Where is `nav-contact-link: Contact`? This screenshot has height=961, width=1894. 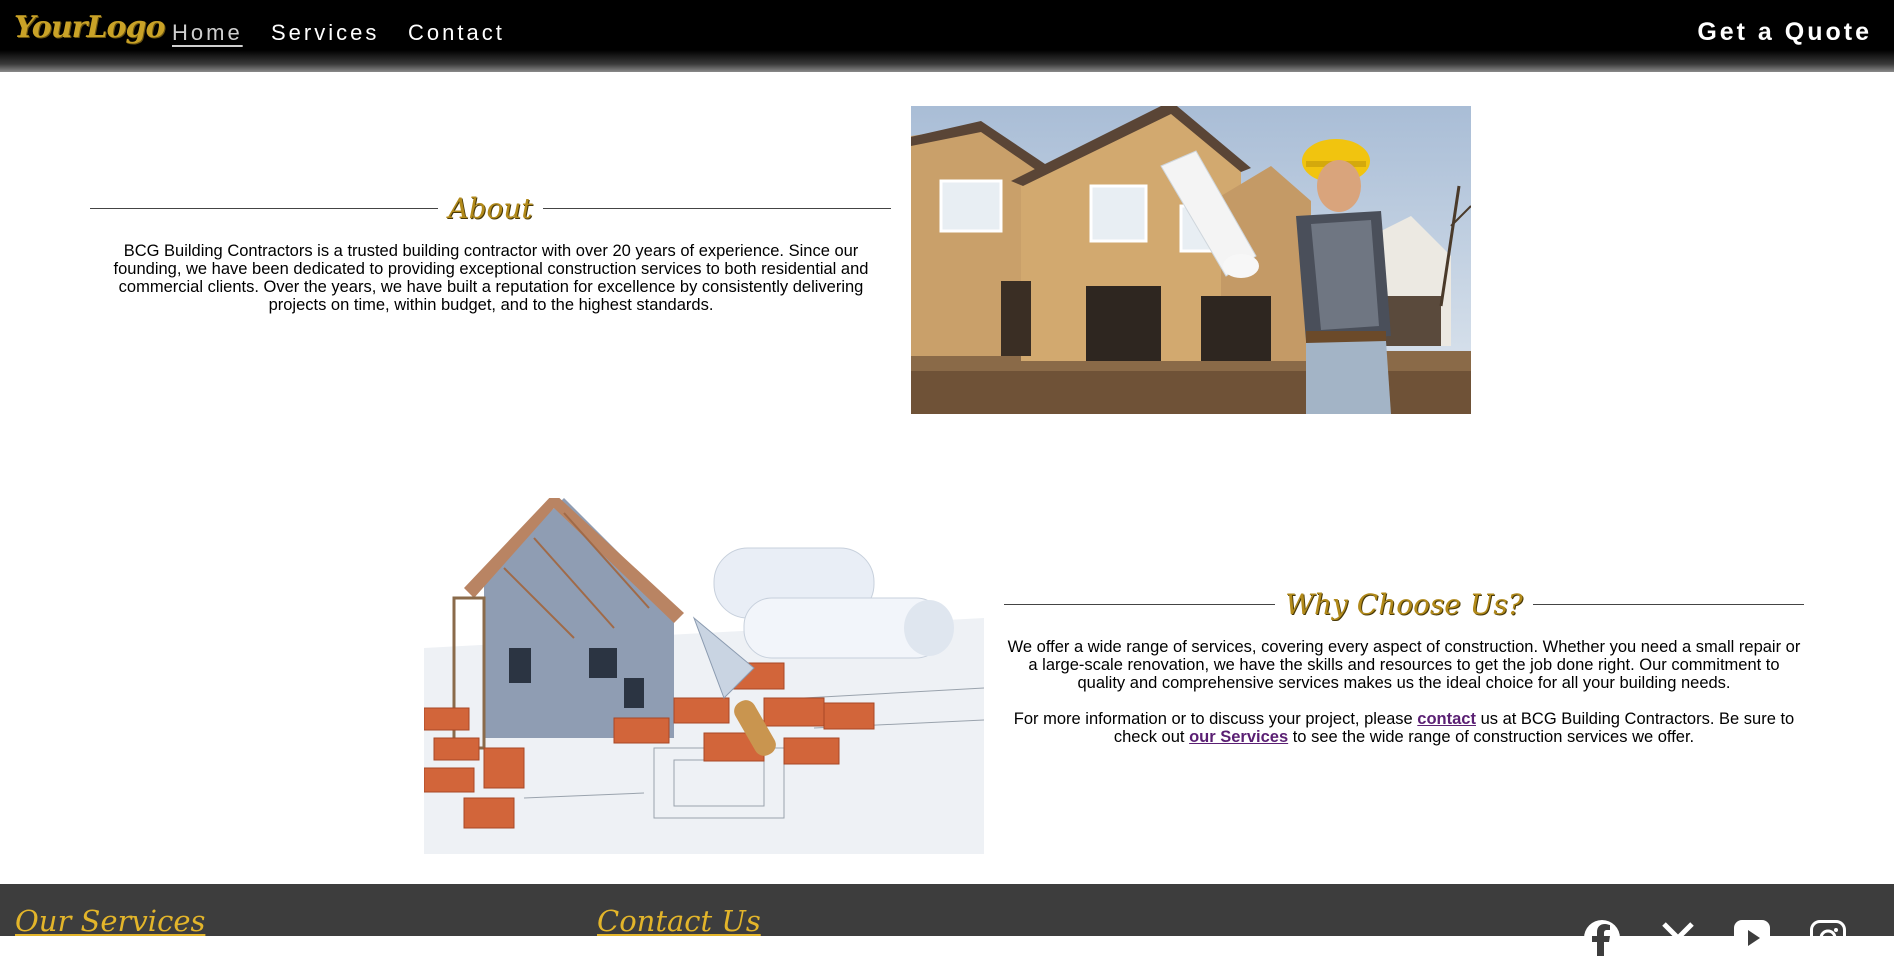 nav-contact-link: Contact is located at coordinates (456, 33).